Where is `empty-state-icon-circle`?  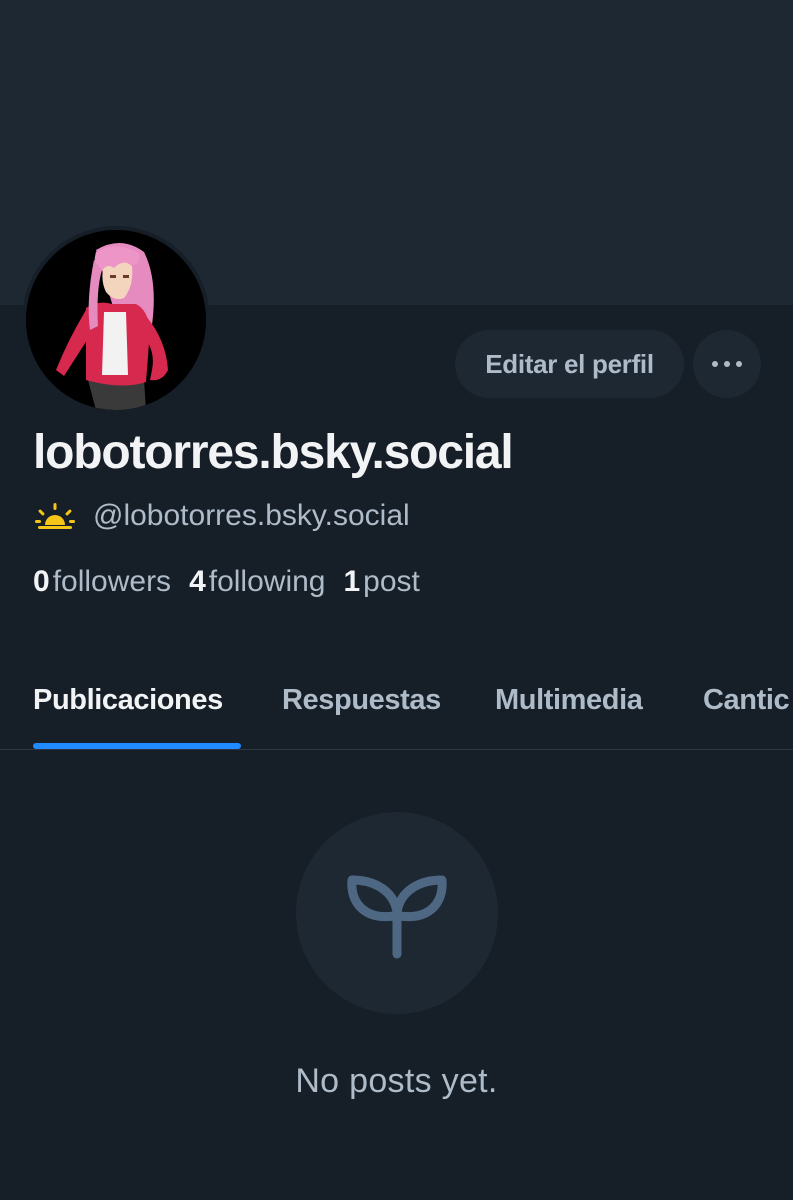 empty-state-icon-circle is located at coordinates (397, 913).